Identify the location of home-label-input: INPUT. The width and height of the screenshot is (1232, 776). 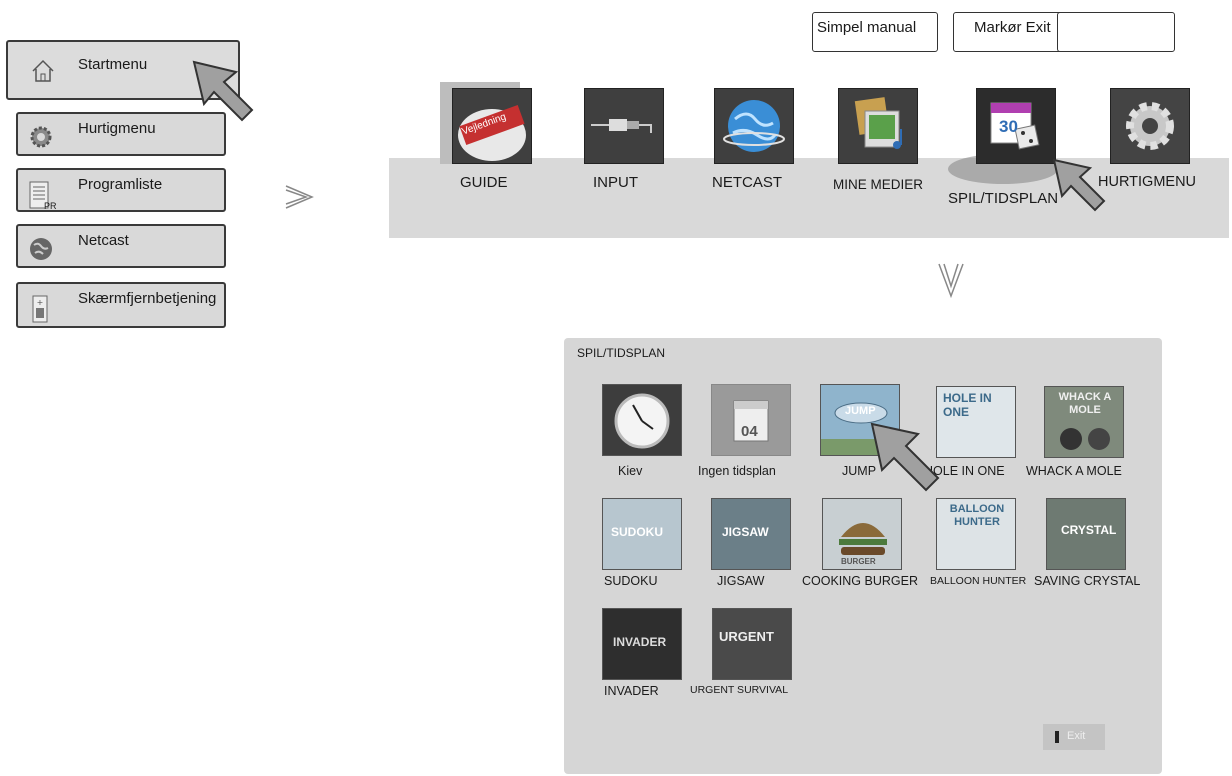
(615, 182).